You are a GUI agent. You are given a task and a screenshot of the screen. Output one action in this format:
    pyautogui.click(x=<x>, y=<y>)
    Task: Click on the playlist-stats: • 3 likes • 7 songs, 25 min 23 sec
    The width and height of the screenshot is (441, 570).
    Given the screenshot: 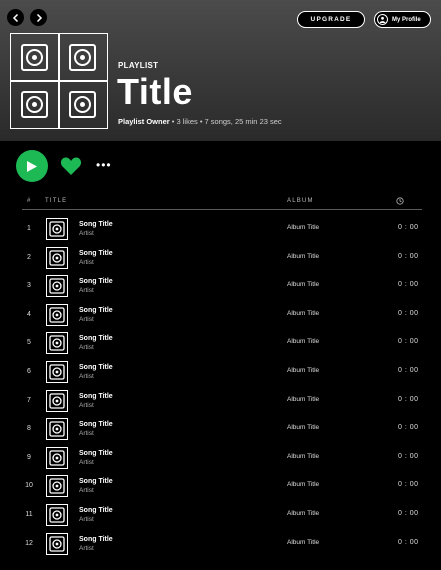 What is the action you would take?
    pyautogui.click(x=225, y=121)
    